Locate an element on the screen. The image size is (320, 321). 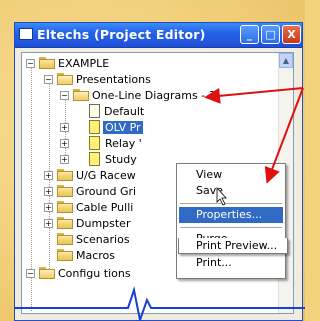
tree-item-label: EXAMPLE is located at coordinates (84, 63).